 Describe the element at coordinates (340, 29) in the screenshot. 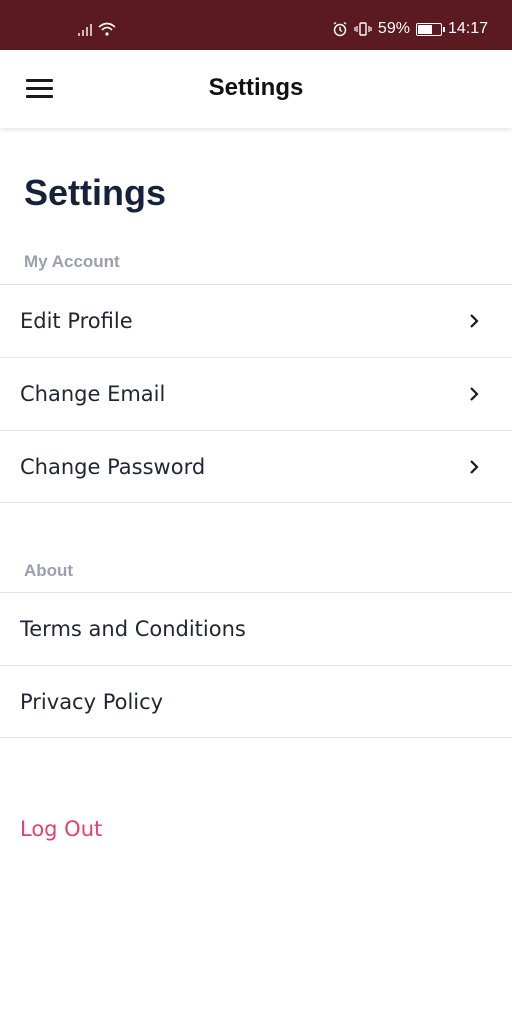

I see `alarm-clock-icon` at that location.